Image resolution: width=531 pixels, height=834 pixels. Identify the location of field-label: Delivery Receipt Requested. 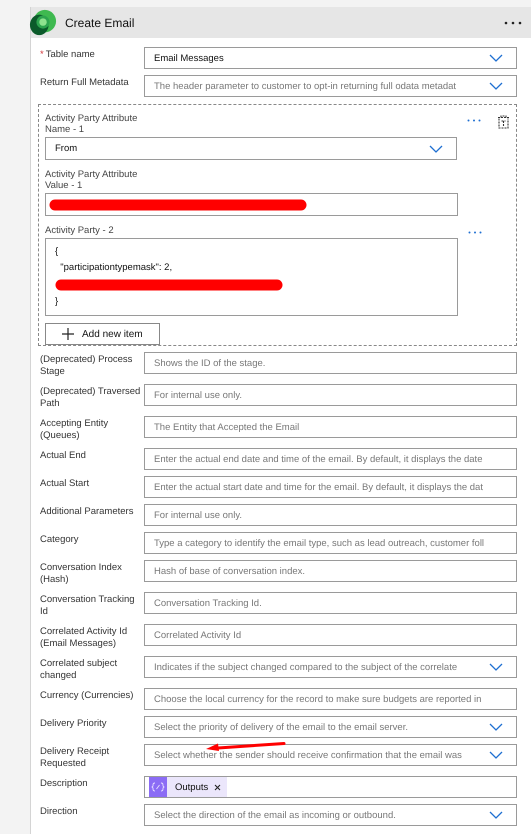
(75, 757).